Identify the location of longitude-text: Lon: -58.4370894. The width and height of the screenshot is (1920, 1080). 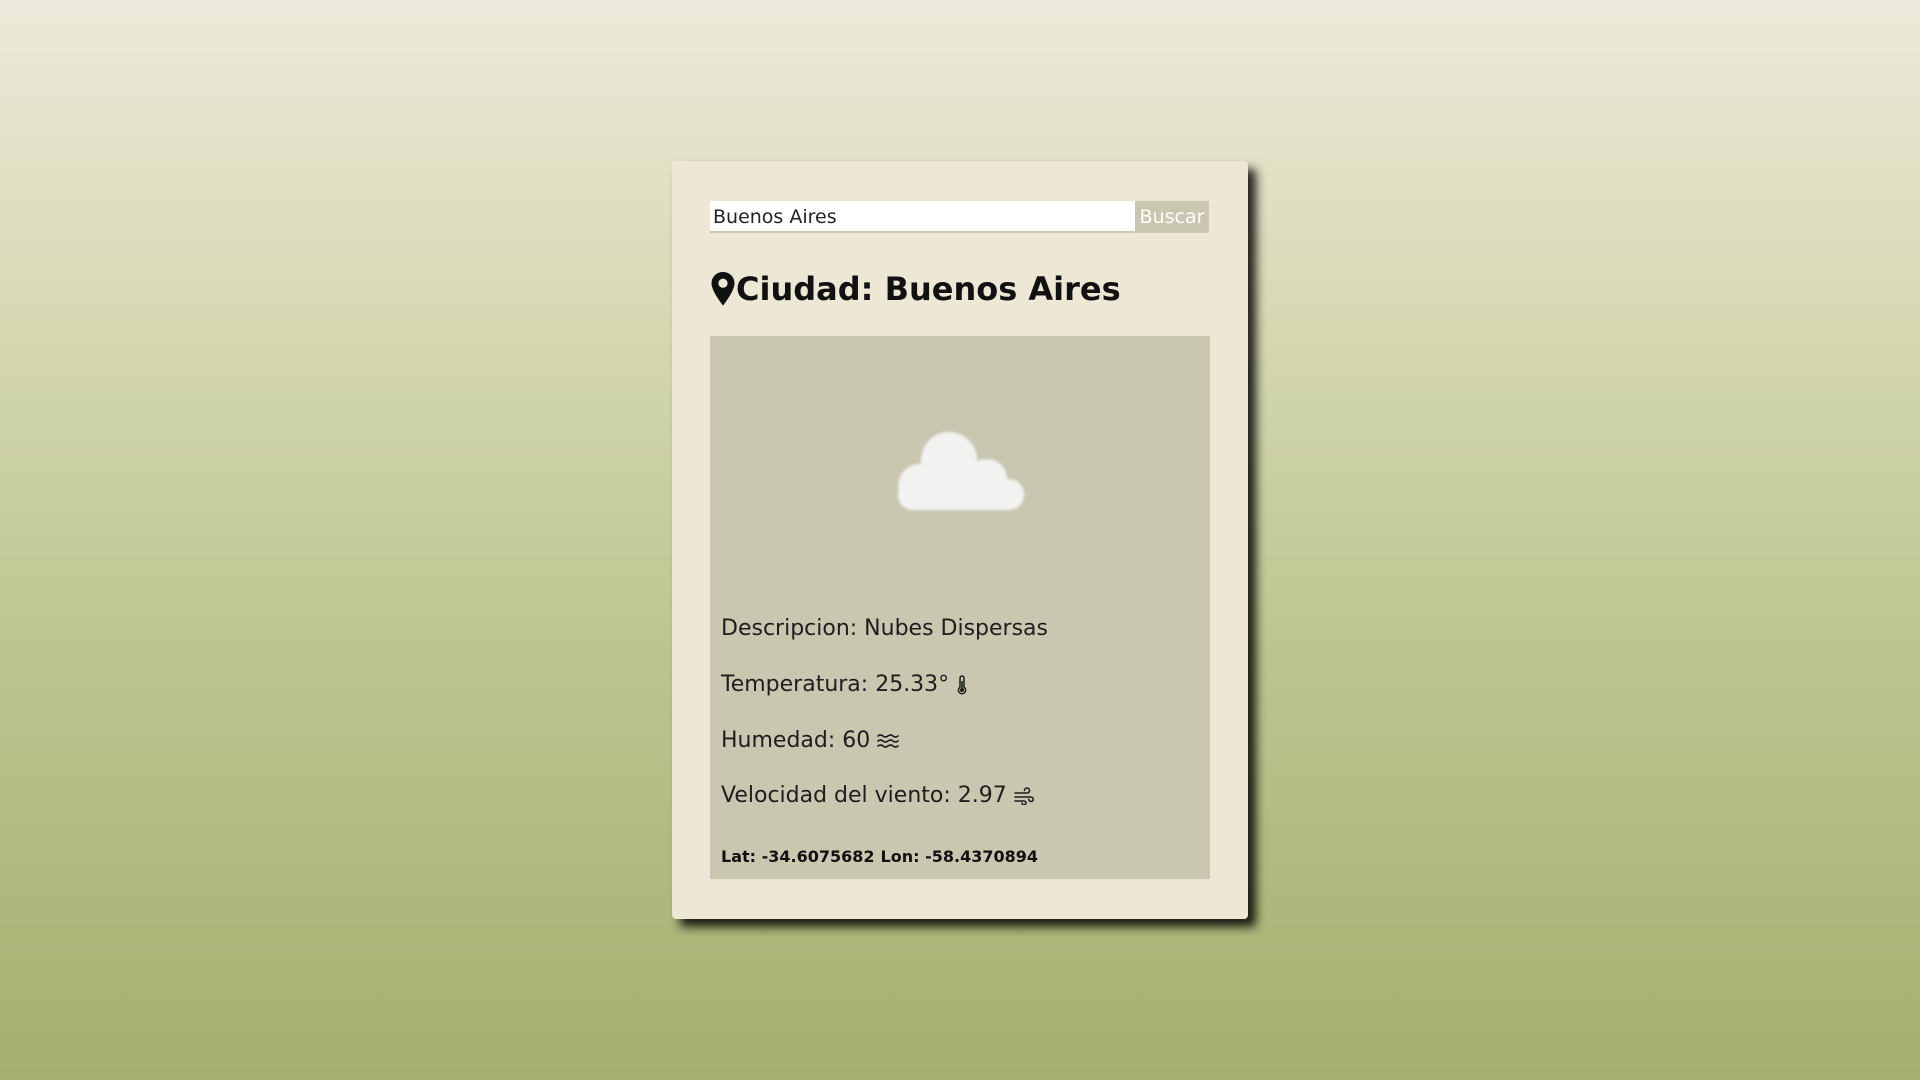
(959, 856).